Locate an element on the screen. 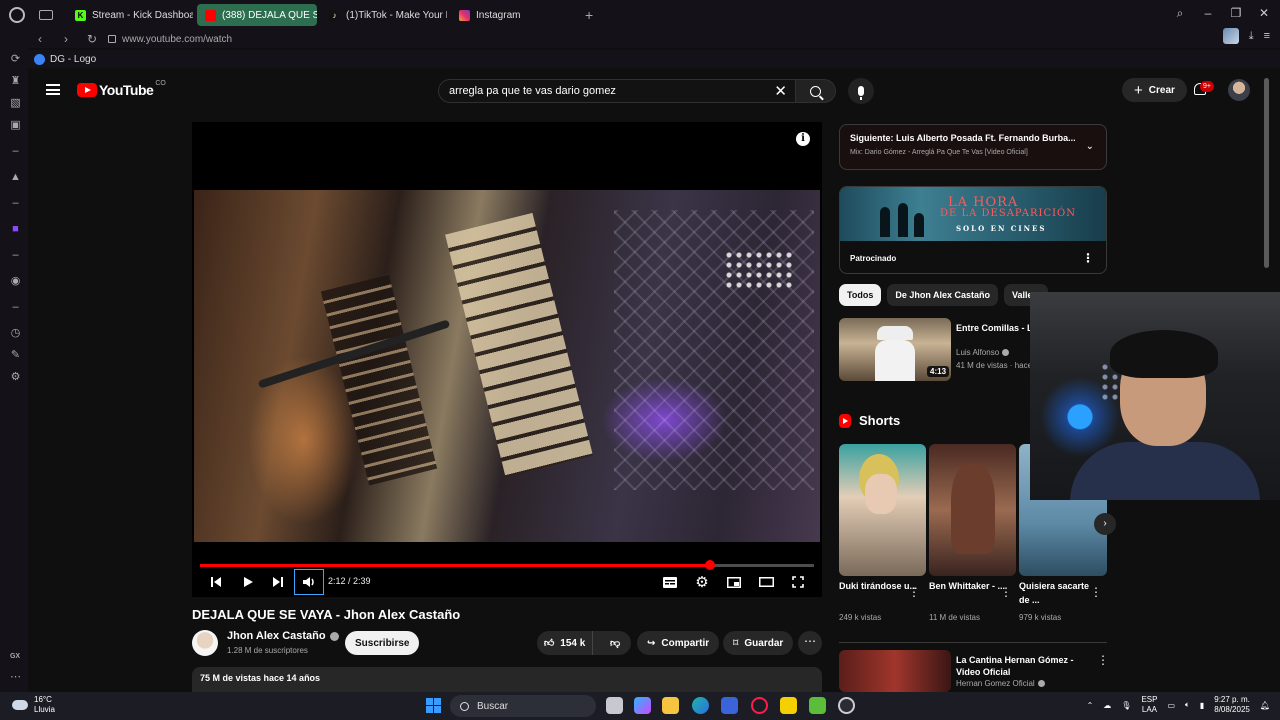  language-indicator: ESP LAA is located at coordinates (1149, 705).